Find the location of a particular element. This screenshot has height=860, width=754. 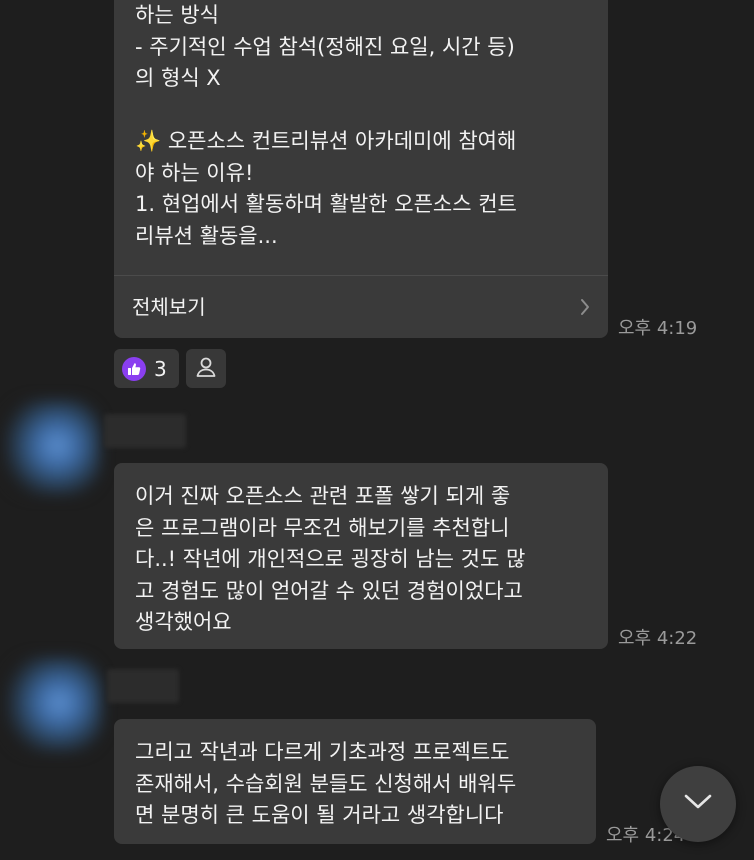

chevron-down-icon is located at coordinates (698, 804).